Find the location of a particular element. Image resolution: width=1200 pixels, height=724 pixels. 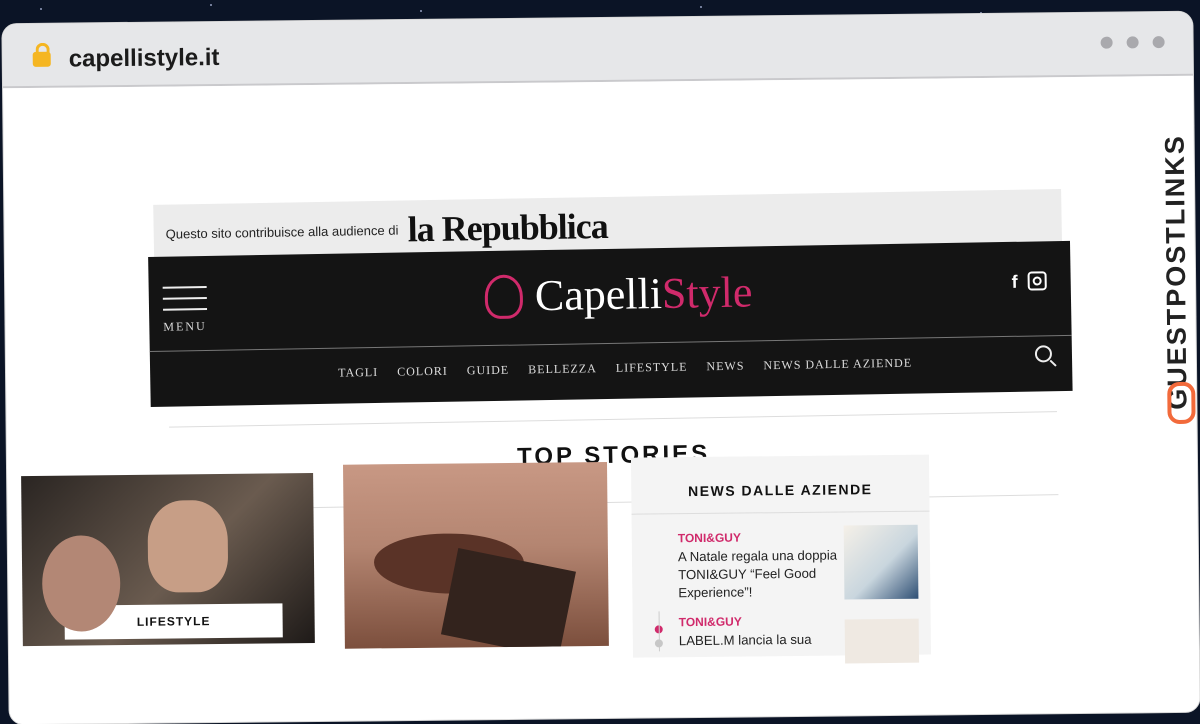

news-title: LABEL.M lancia la sua is located at coordinates (767, 640).